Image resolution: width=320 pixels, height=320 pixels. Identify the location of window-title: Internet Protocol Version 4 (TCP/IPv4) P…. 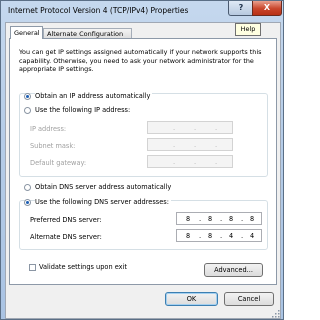
(98, 10).